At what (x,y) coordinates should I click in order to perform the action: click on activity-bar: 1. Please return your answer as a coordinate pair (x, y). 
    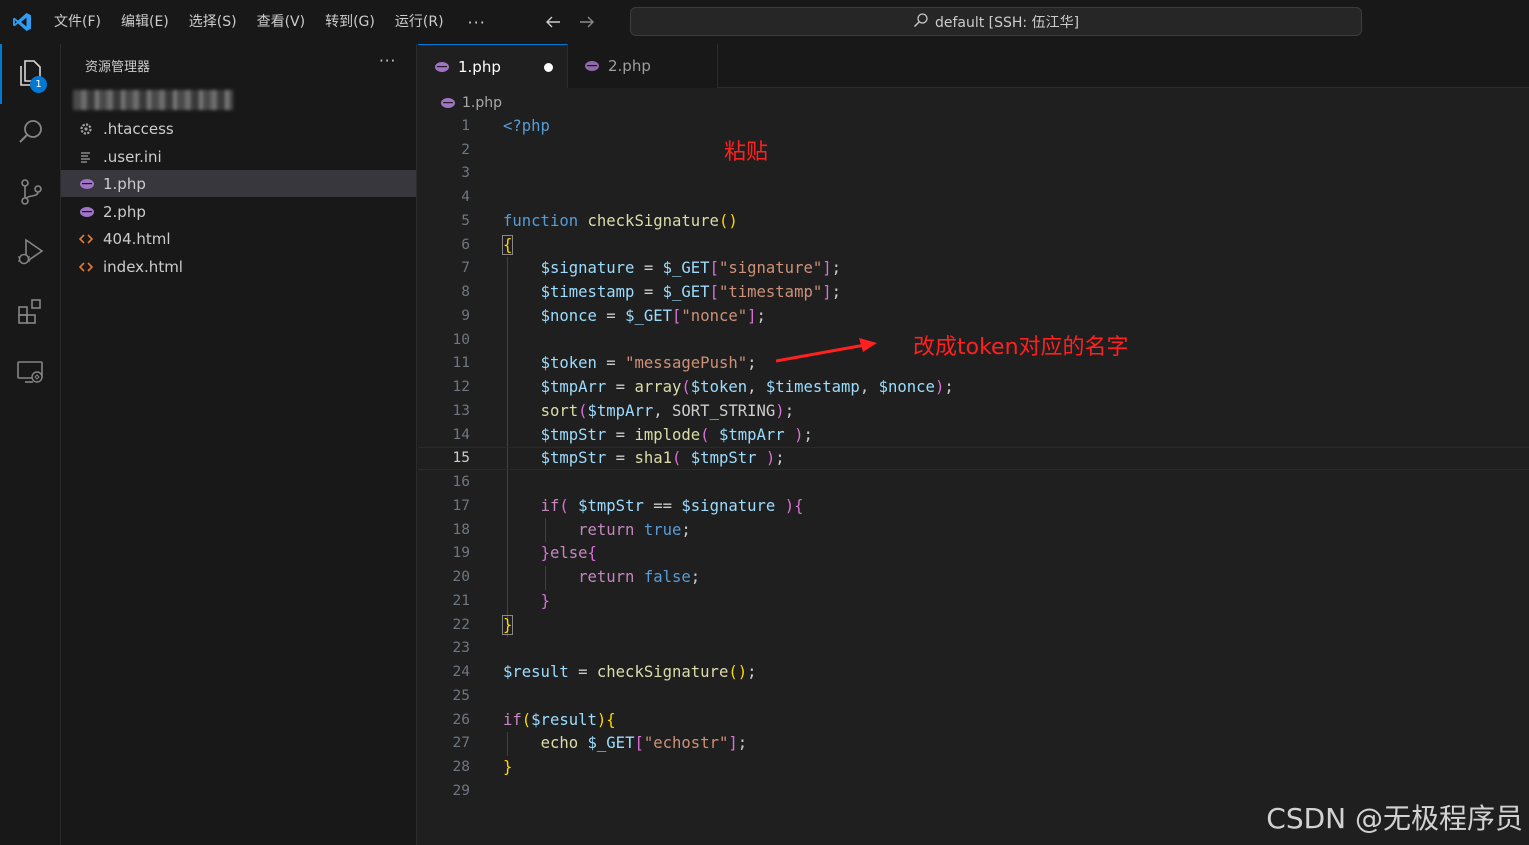
    Looking at the image, I should click on (30, 444).